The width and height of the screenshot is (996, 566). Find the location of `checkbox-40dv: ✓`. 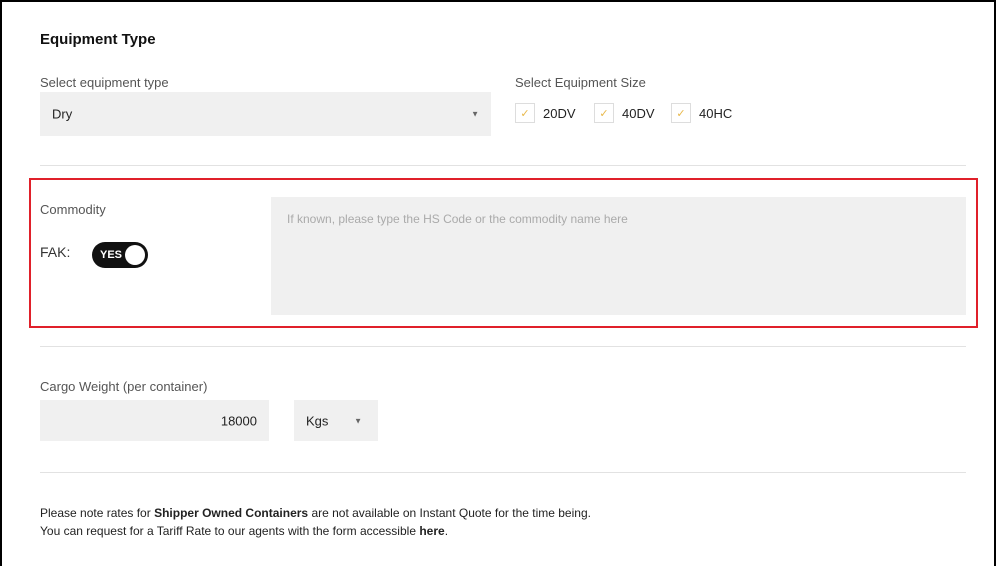

checkbox-40dv: ✓ is located at coordinates (604, 113).